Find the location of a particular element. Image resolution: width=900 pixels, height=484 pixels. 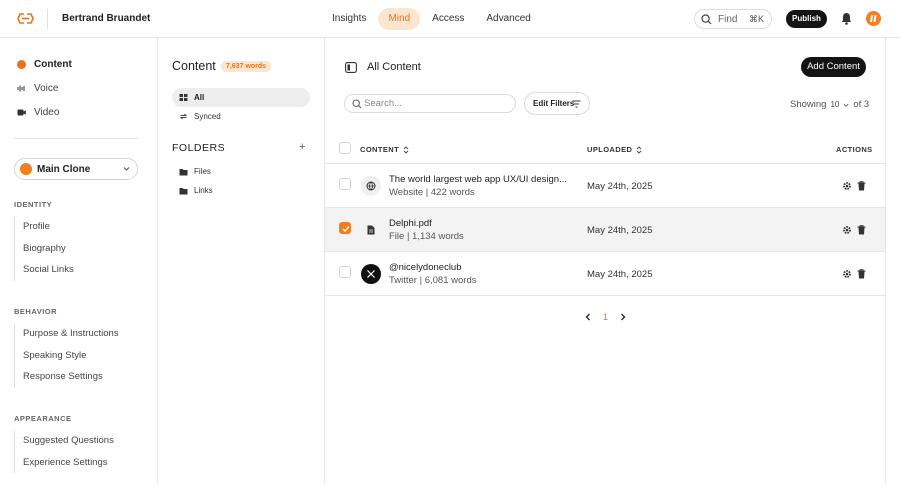

column-label: UPLOADED is located at coordinates (610, 149).